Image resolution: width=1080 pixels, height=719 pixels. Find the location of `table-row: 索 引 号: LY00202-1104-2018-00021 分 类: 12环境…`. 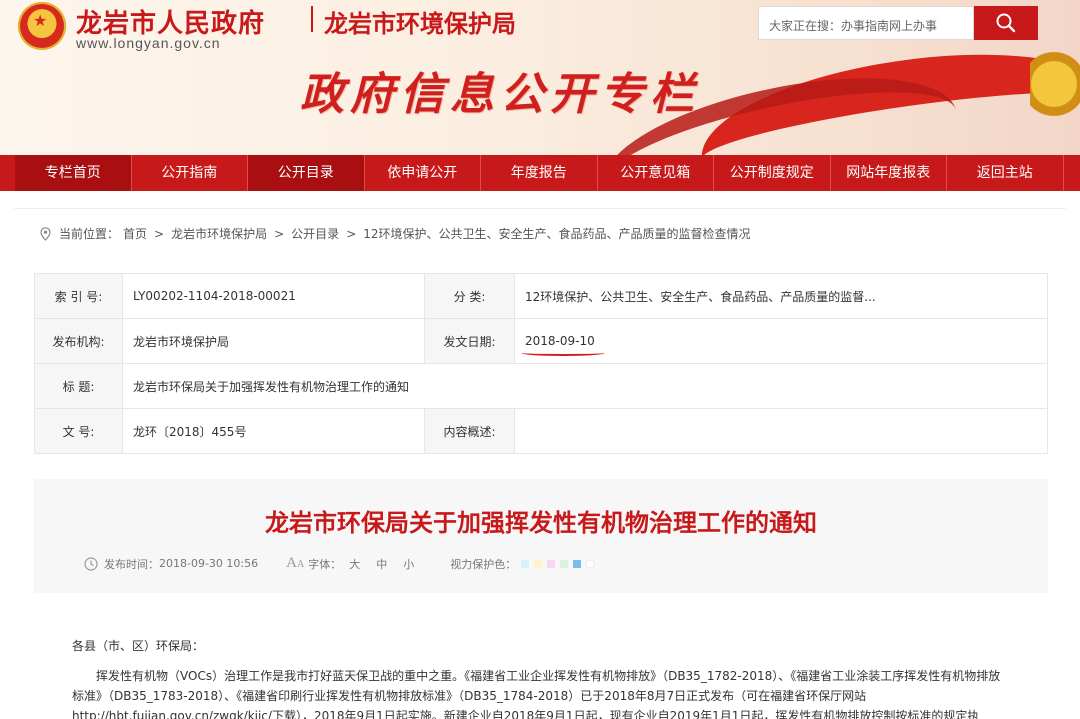

table-row: 索 引 号: LY00202-1104-2018-00021 分 类: 12环境… is located at coordinates (541, 296).